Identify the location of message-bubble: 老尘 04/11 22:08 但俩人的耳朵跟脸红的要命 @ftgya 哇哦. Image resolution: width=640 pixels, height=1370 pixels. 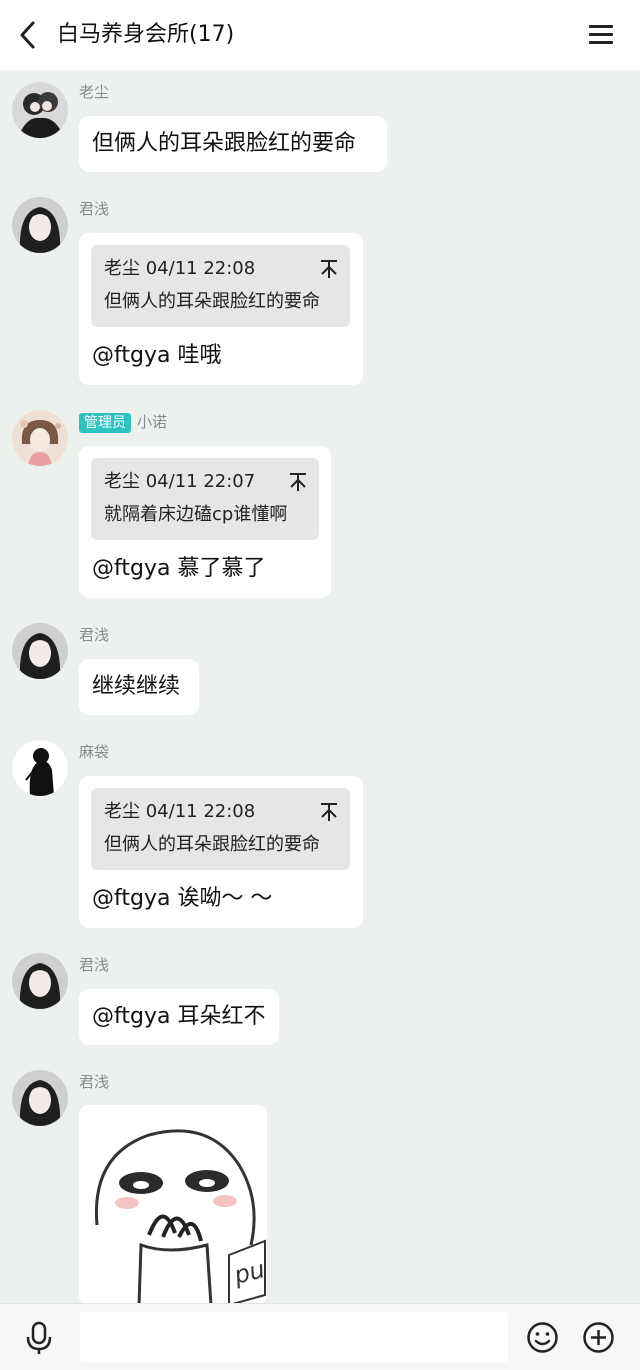
(221, 309).